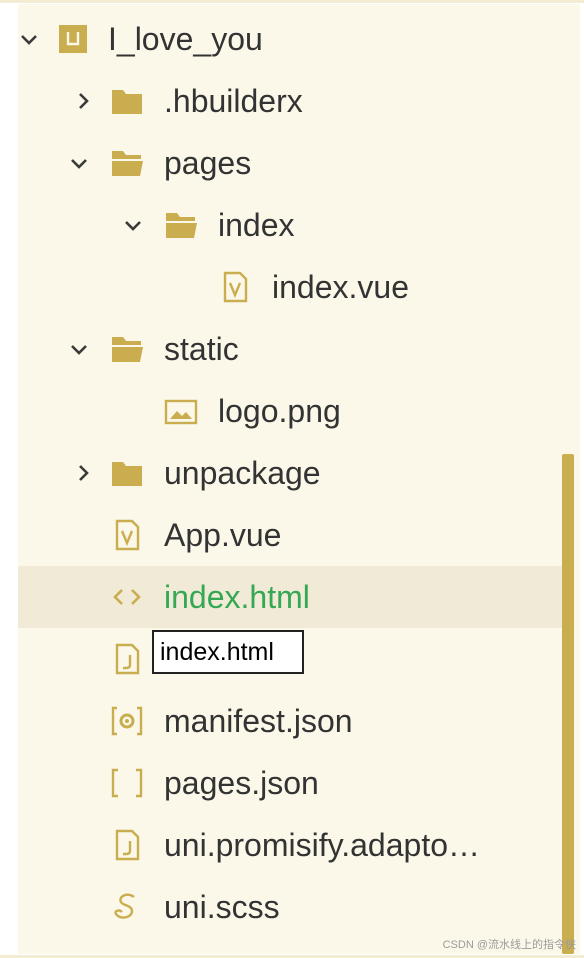  What do you see at coordinates (127, 597) in the screenshot?
I see `html-file-icon` at bounding box center [127, 597].